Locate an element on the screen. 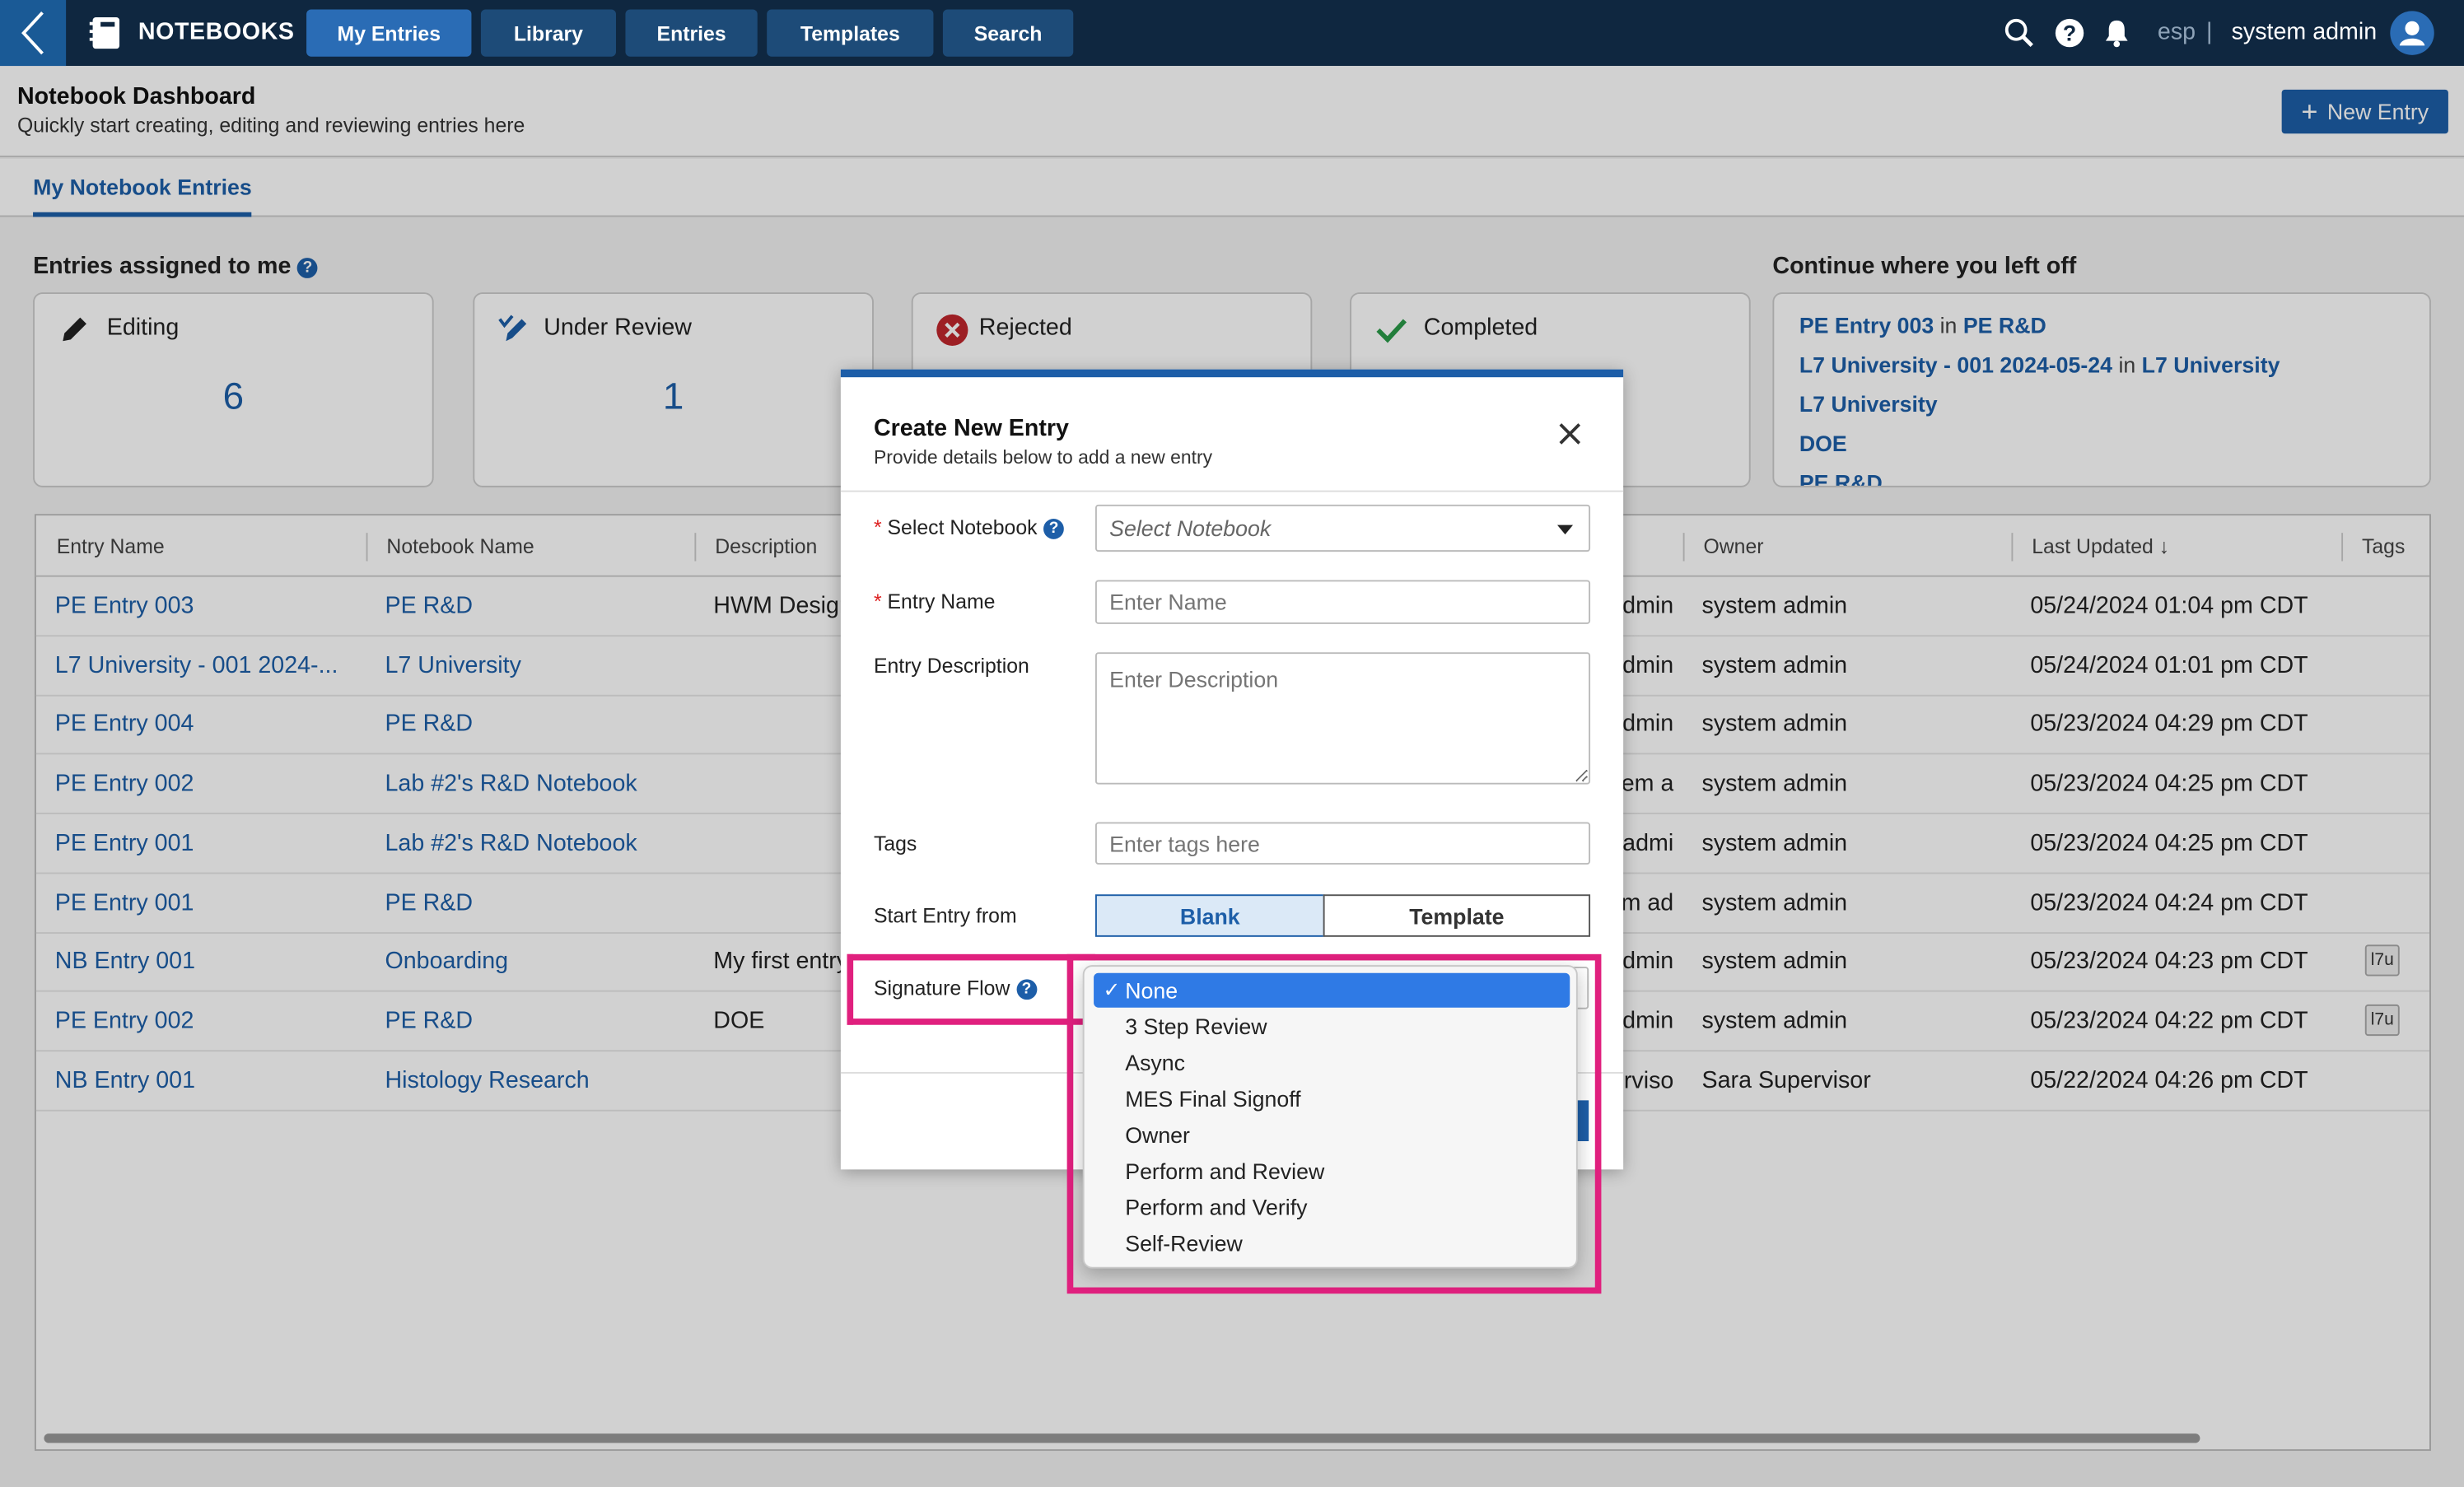 The width and height of the screenshot is (2464, 1487). avatar is located at coordinates (2412, 33).